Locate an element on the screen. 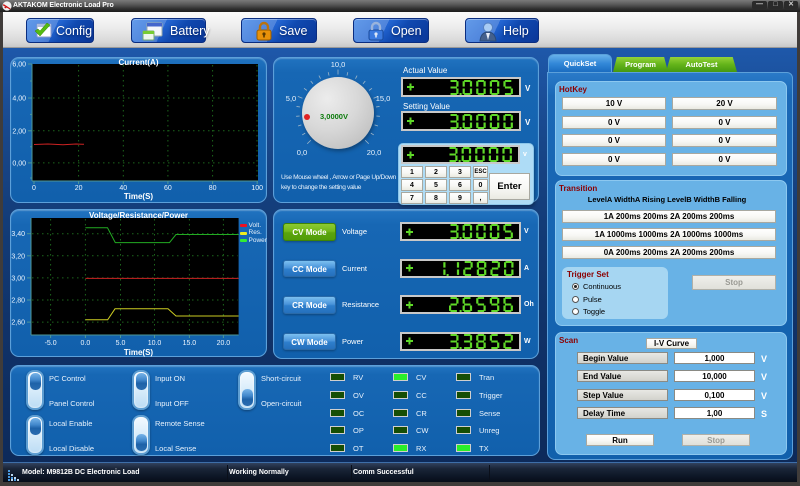 The height and width of the screenshot is (486, 800). svg-text: 3,00 is located at coordinates (18, 278).